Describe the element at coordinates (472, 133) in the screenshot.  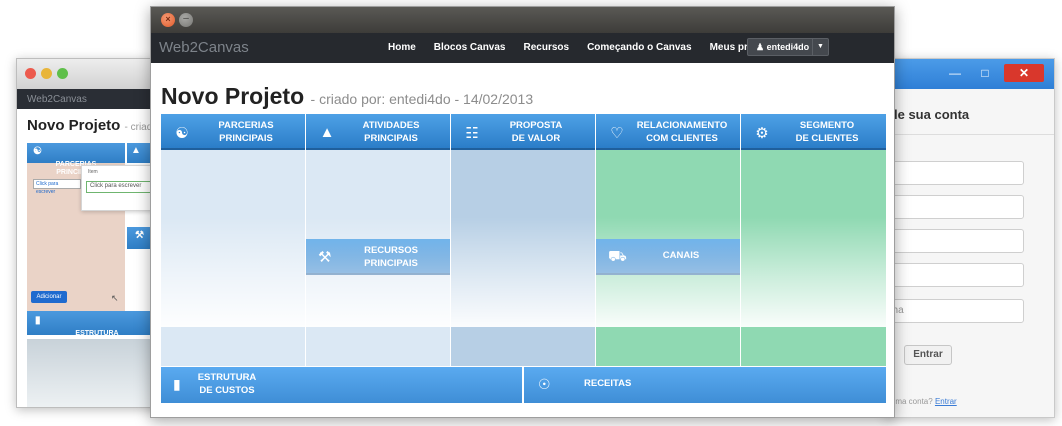
I see `gift-icon: ☷` at that location.